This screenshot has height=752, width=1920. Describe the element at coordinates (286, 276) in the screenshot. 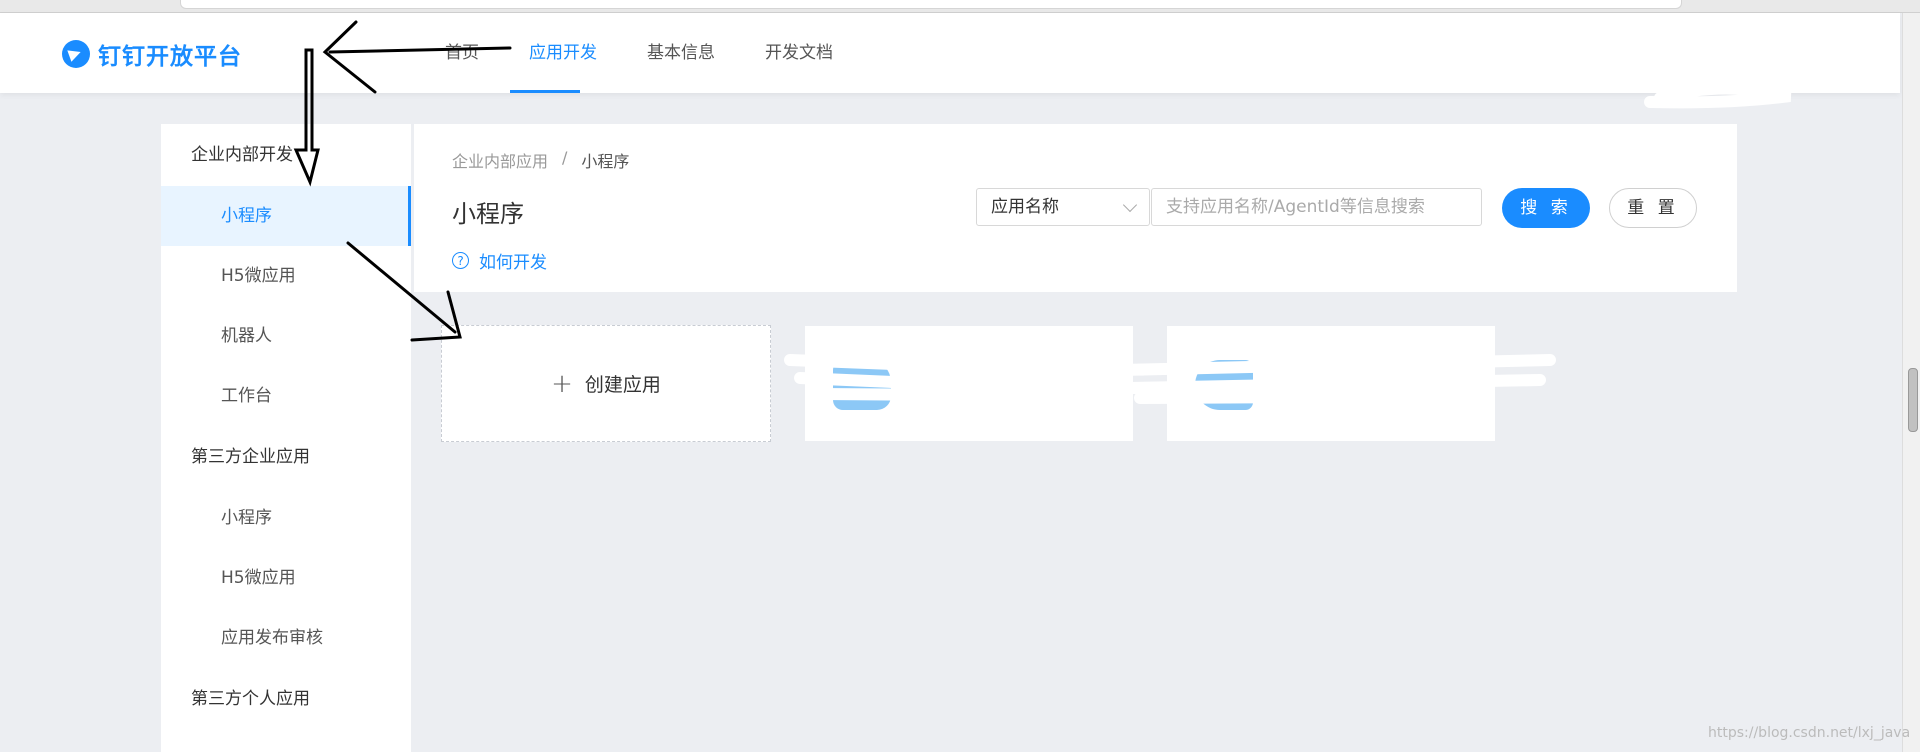

I see `sidebar-item-h5: H5微应用` at that location.